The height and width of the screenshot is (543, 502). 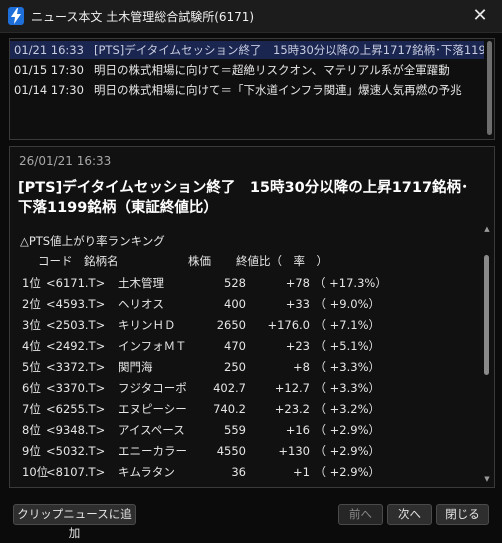 I want to click on next-button: 次へ, so click(x=409, y=514).